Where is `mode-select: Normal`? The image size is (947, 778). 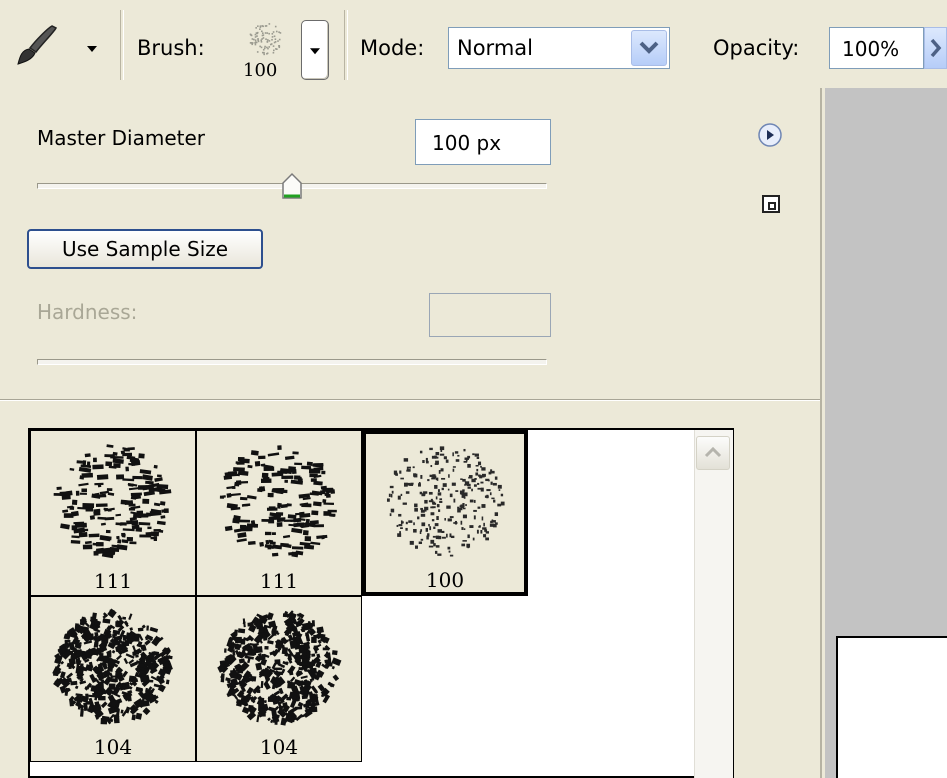 mode-select: Normal is located at coordinates (559, 48).